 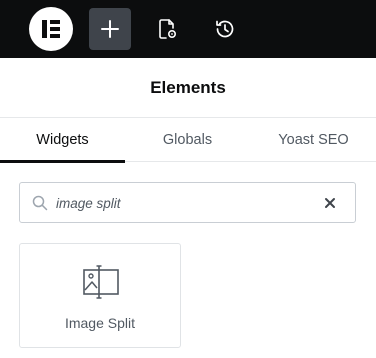 I want to click on widget-card-label: Image Split, so click(x=100, y=323).